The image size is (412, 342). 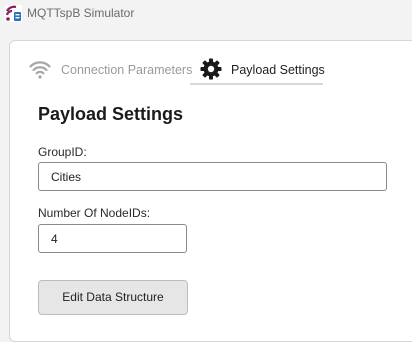 What do you see at coordinates (256, 84) in the screenshot?
I see `selected-tab-indicator` at bounding box center [256, 84].